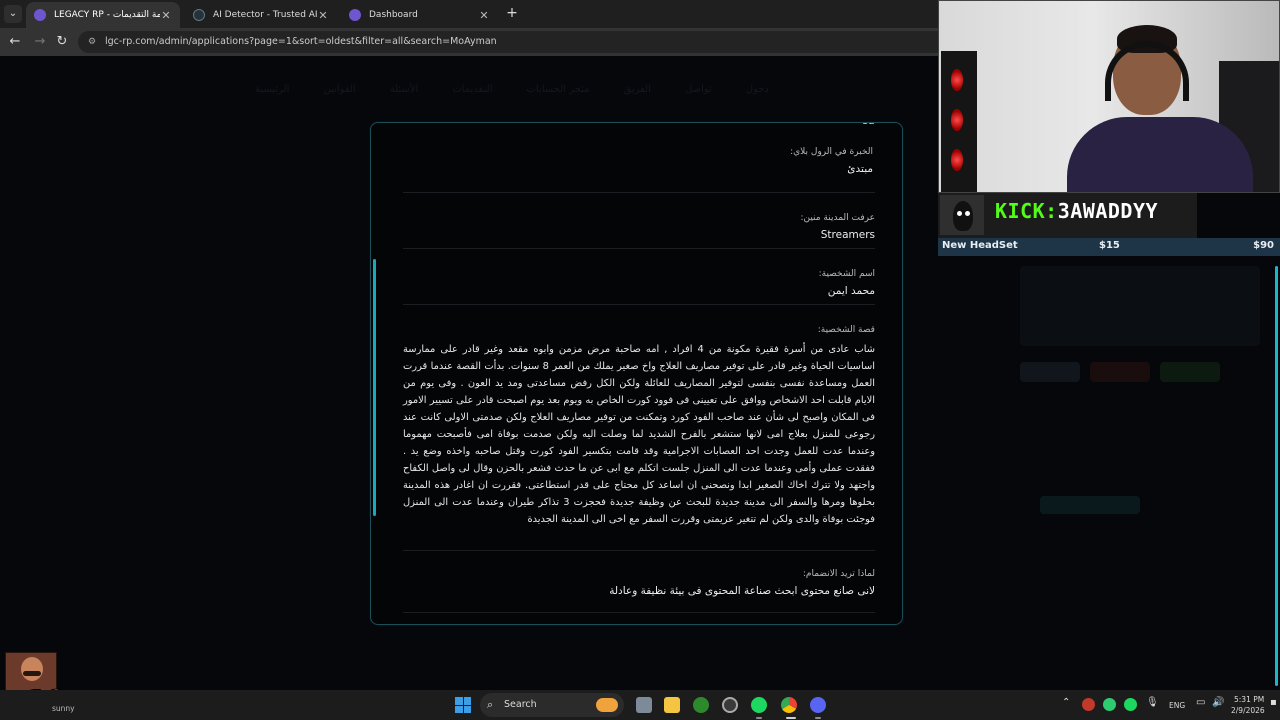 The image size is (1280, 720). Describe the element at coordinates (374, 387) in the screenshot. I see `modal-scrollbar` at that location.